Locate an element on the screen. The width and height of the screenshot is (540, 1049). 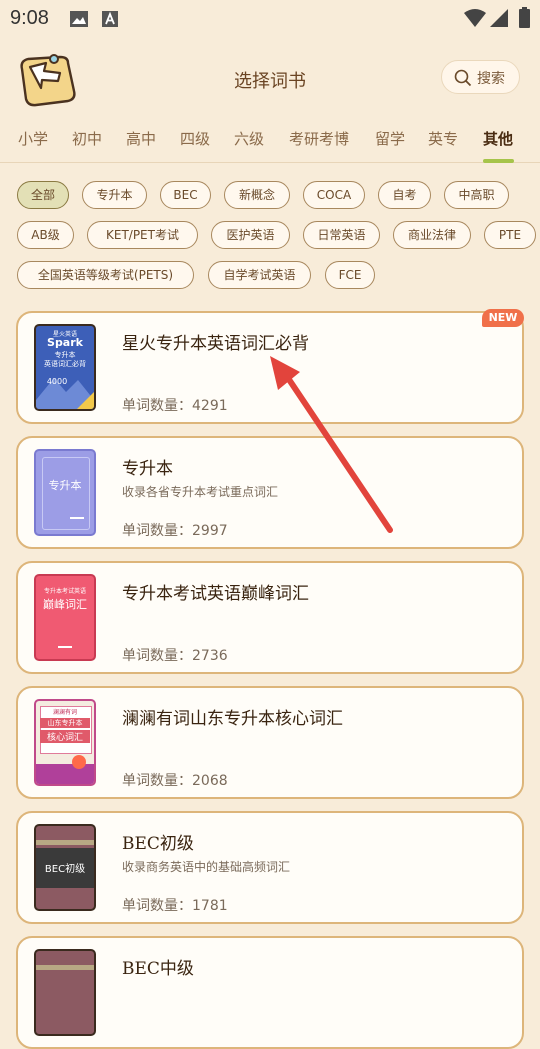
book-title: BEC中级 is located at coordinates (158, 969).